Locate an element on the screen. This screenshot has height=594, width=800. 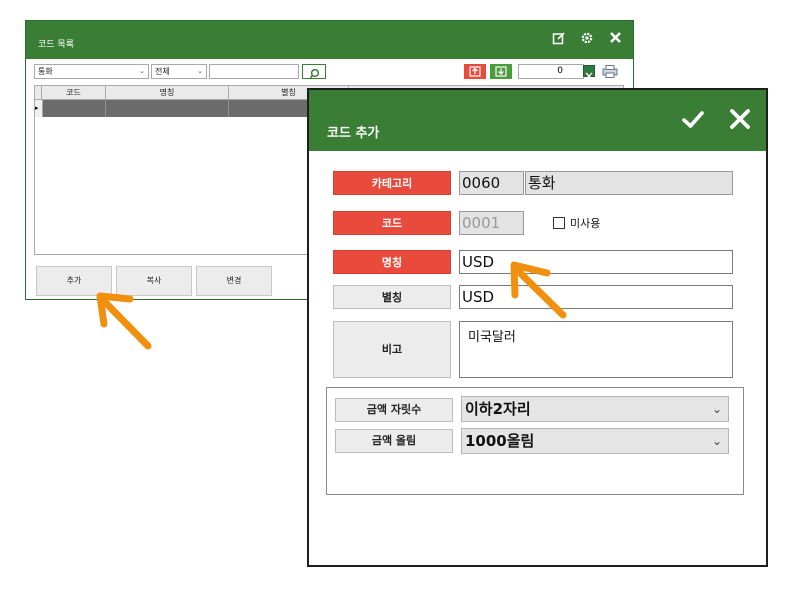
code-add-titlebar: 코드 추가 is located at coordinates (537, 120).